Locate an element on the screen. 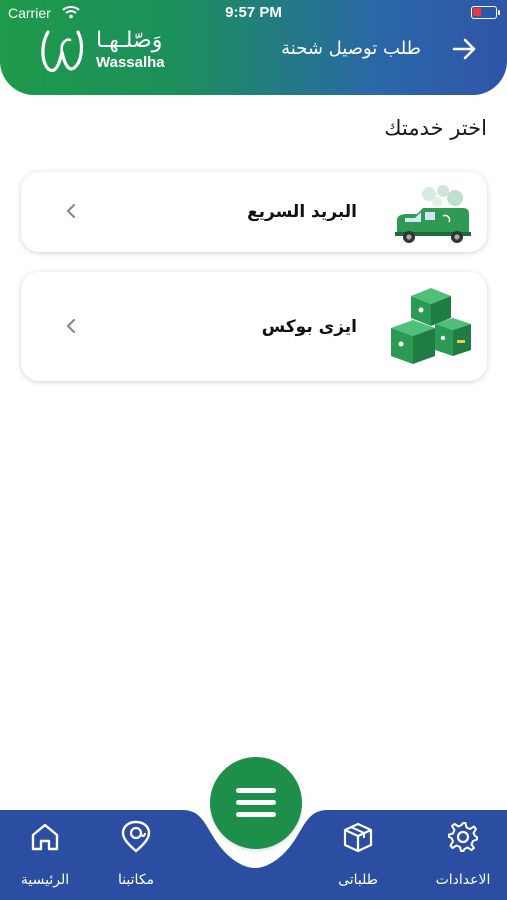 The image size is (507, 900). clock: 9:57 PM is located at coordinates (253, 12).